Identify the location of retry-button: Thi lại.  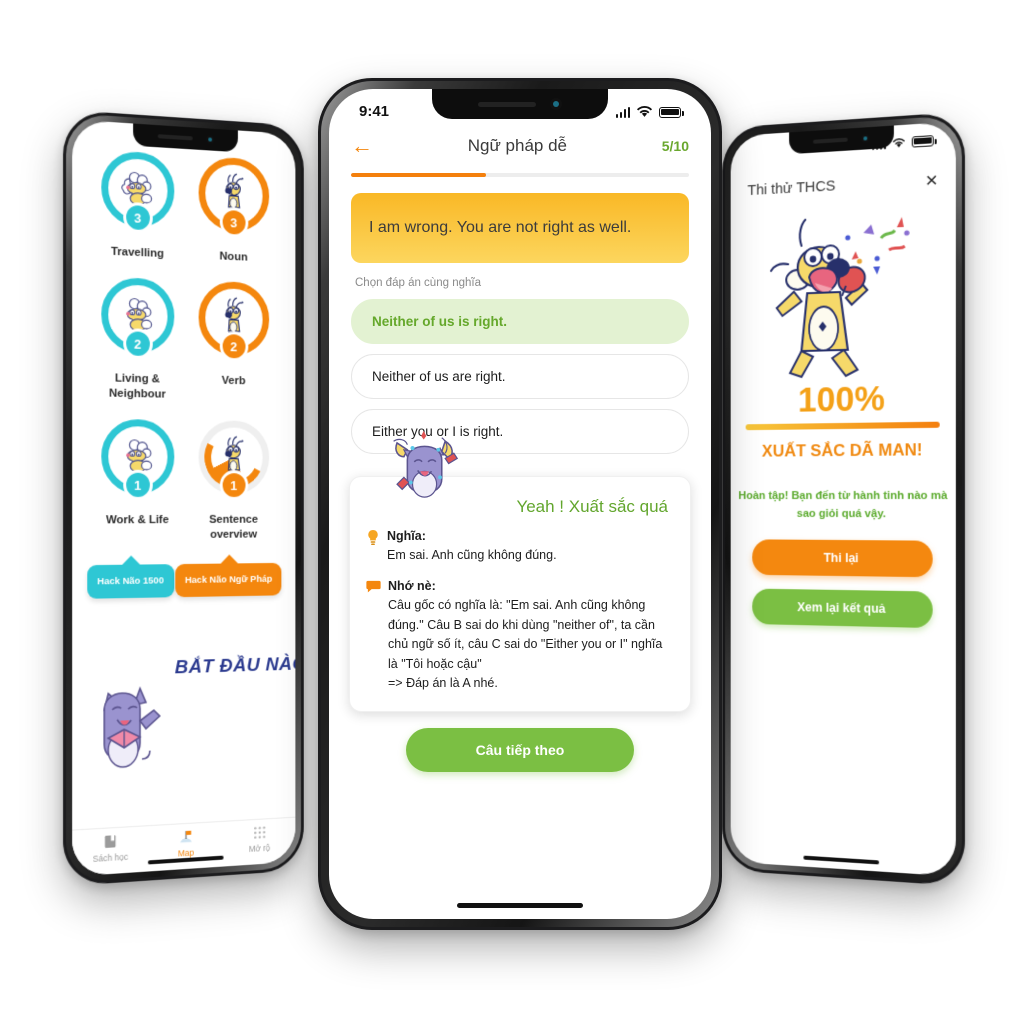
(842, 558).